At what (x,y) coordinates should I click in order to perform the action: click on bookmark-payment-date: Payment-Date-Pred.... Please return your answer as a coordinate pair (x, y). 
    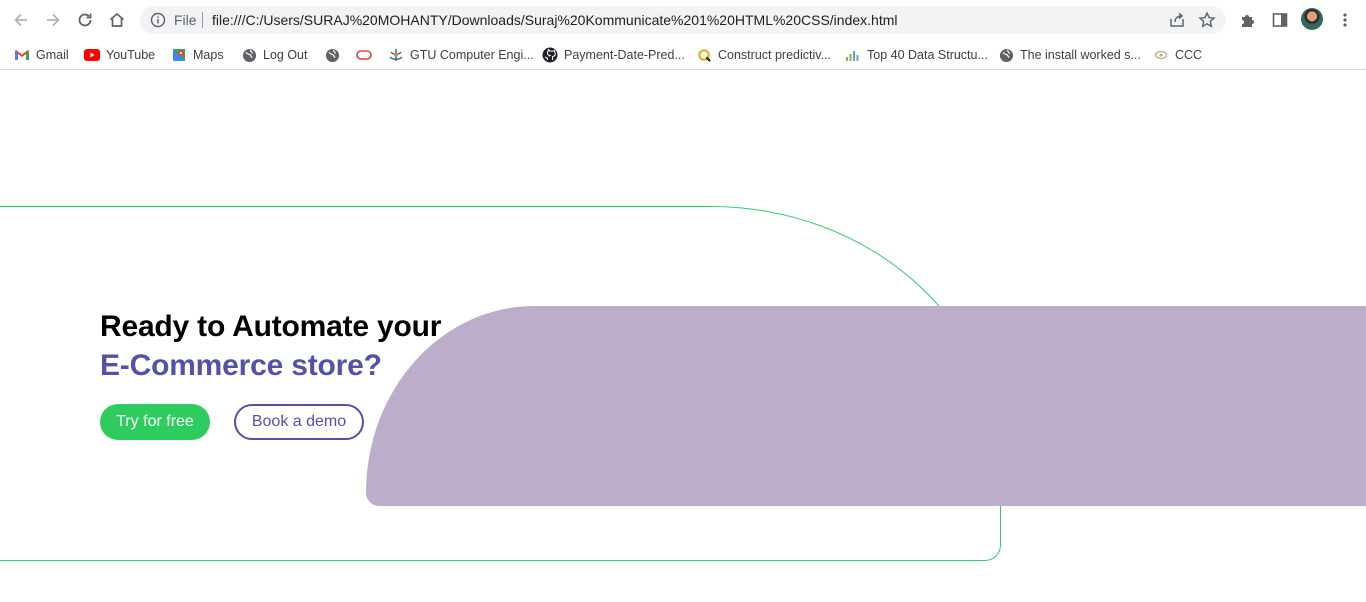
    Looking at the image, I should click on (613, 55).